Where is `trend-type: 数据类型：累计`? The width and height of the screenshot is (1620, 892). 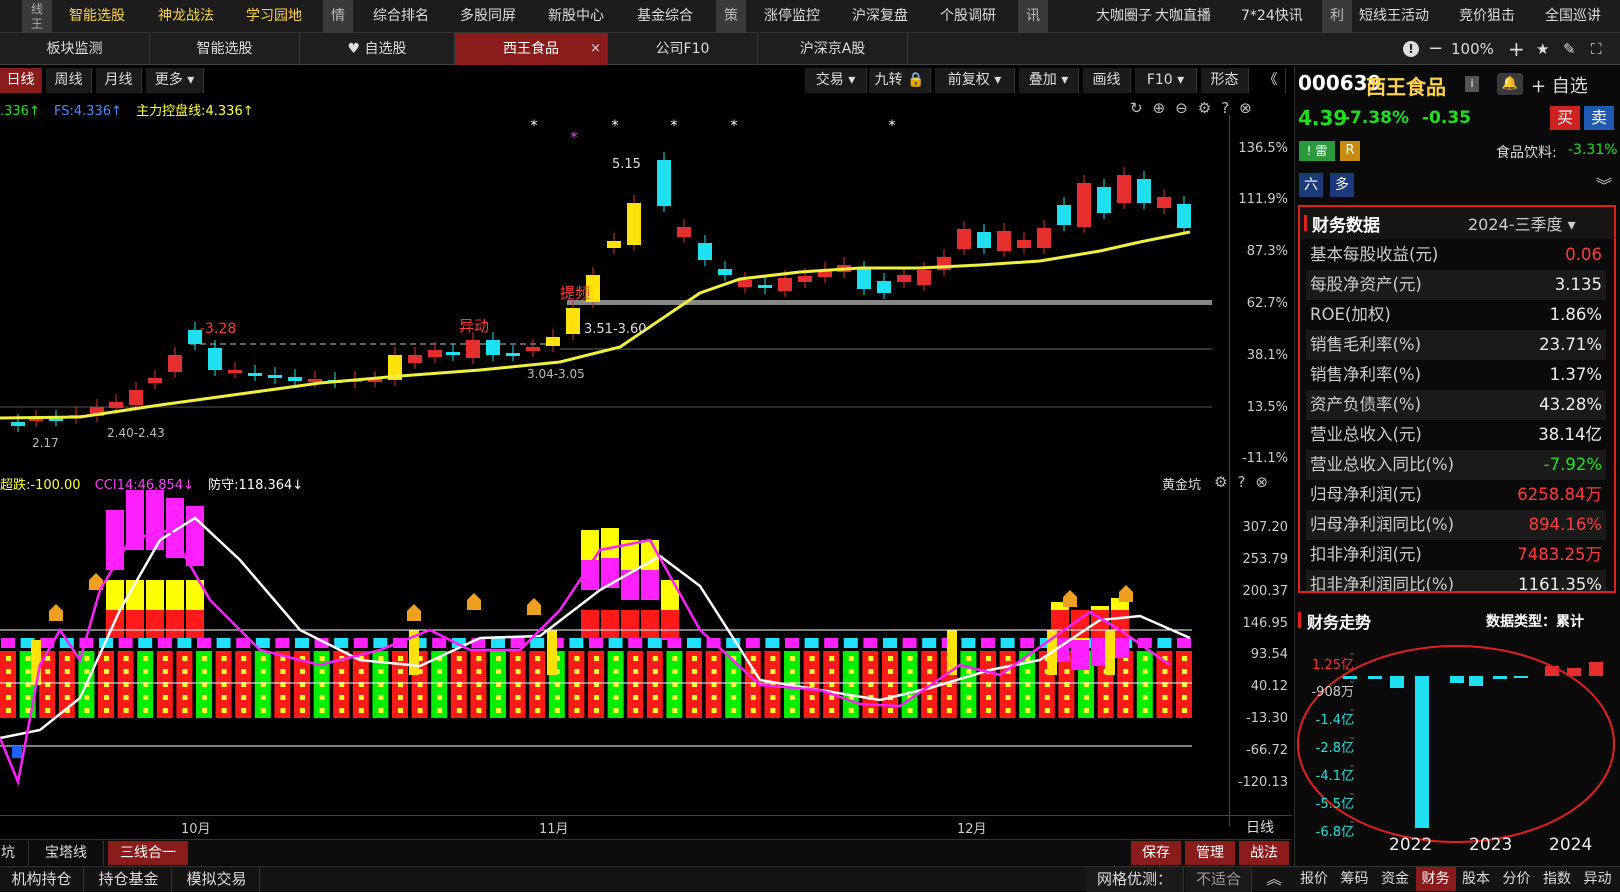 trend-type: 数据类型：累计 is located at coordinates (1535, 621).